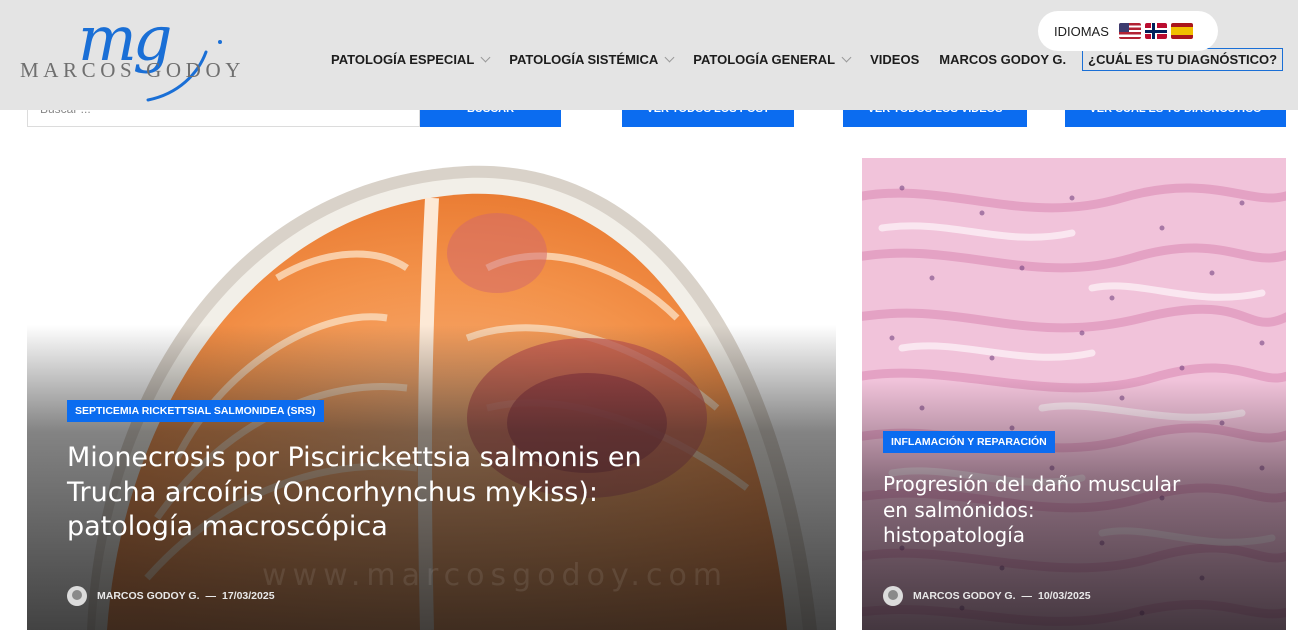  I want to click on language-switcher: IDIOMAS, so click(1128, 31).